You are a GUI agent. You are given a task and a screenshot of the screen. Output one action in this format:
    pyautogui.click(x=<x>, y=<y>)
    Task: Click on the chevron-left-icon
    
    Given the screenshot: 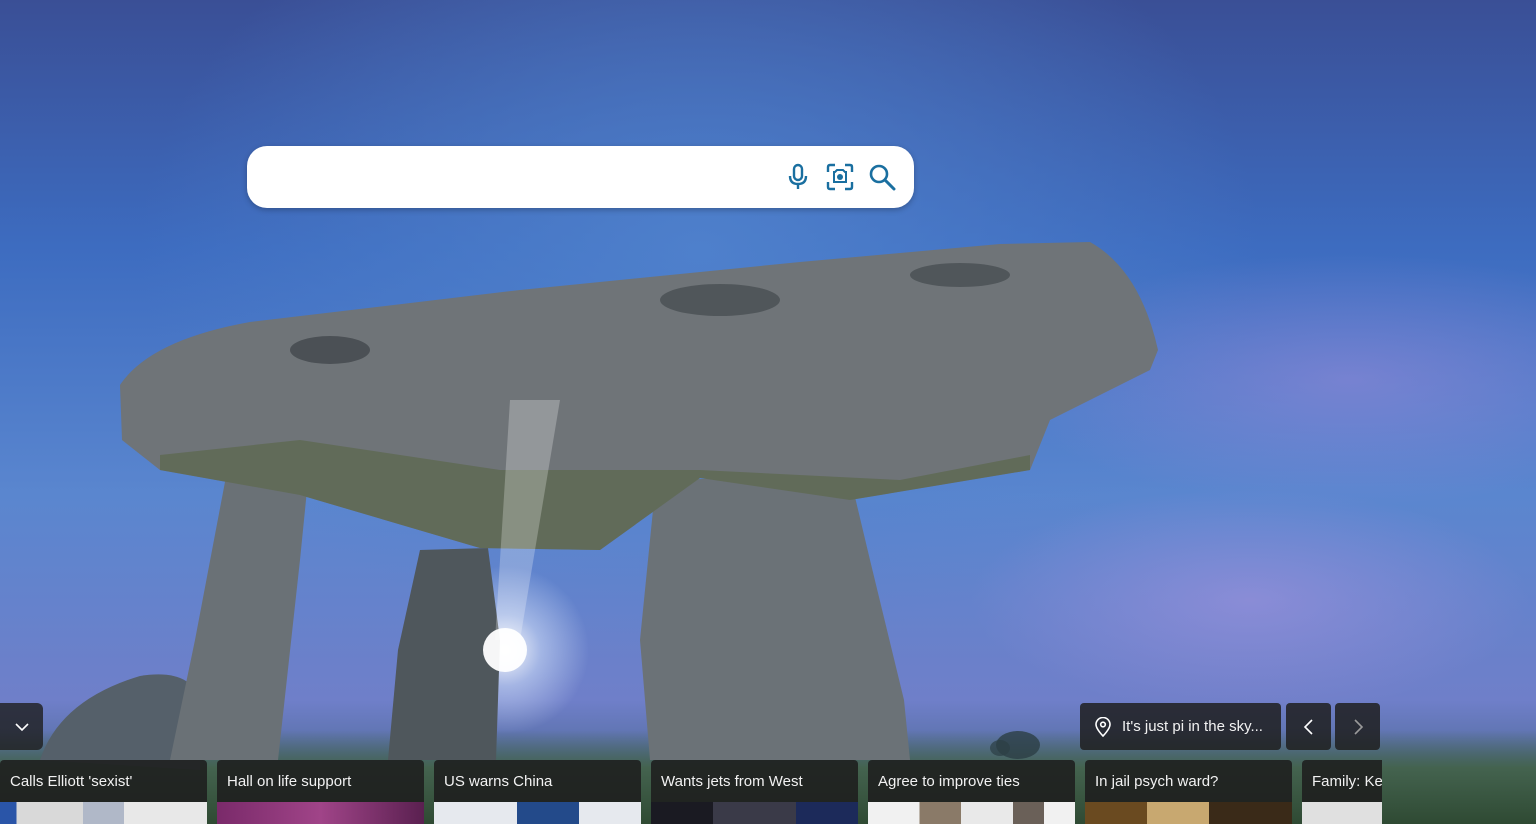 What is the action you would take?
    pyautogui.click(x=1308, y=726)
    